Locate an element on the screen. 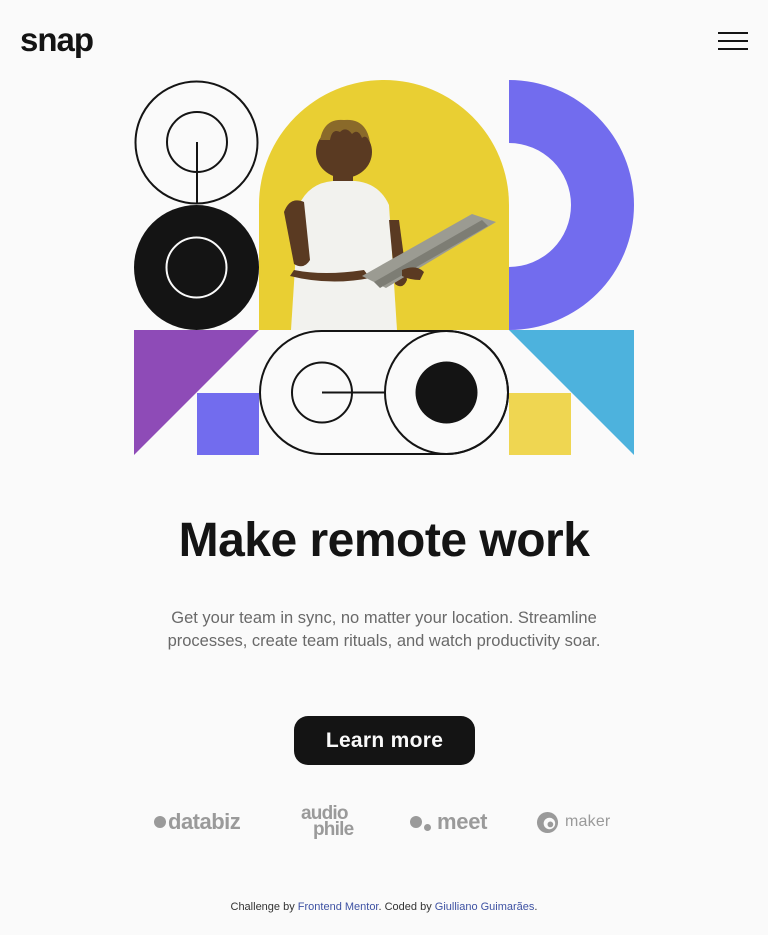  purple-half-ring is located at coordinates (571, 205).